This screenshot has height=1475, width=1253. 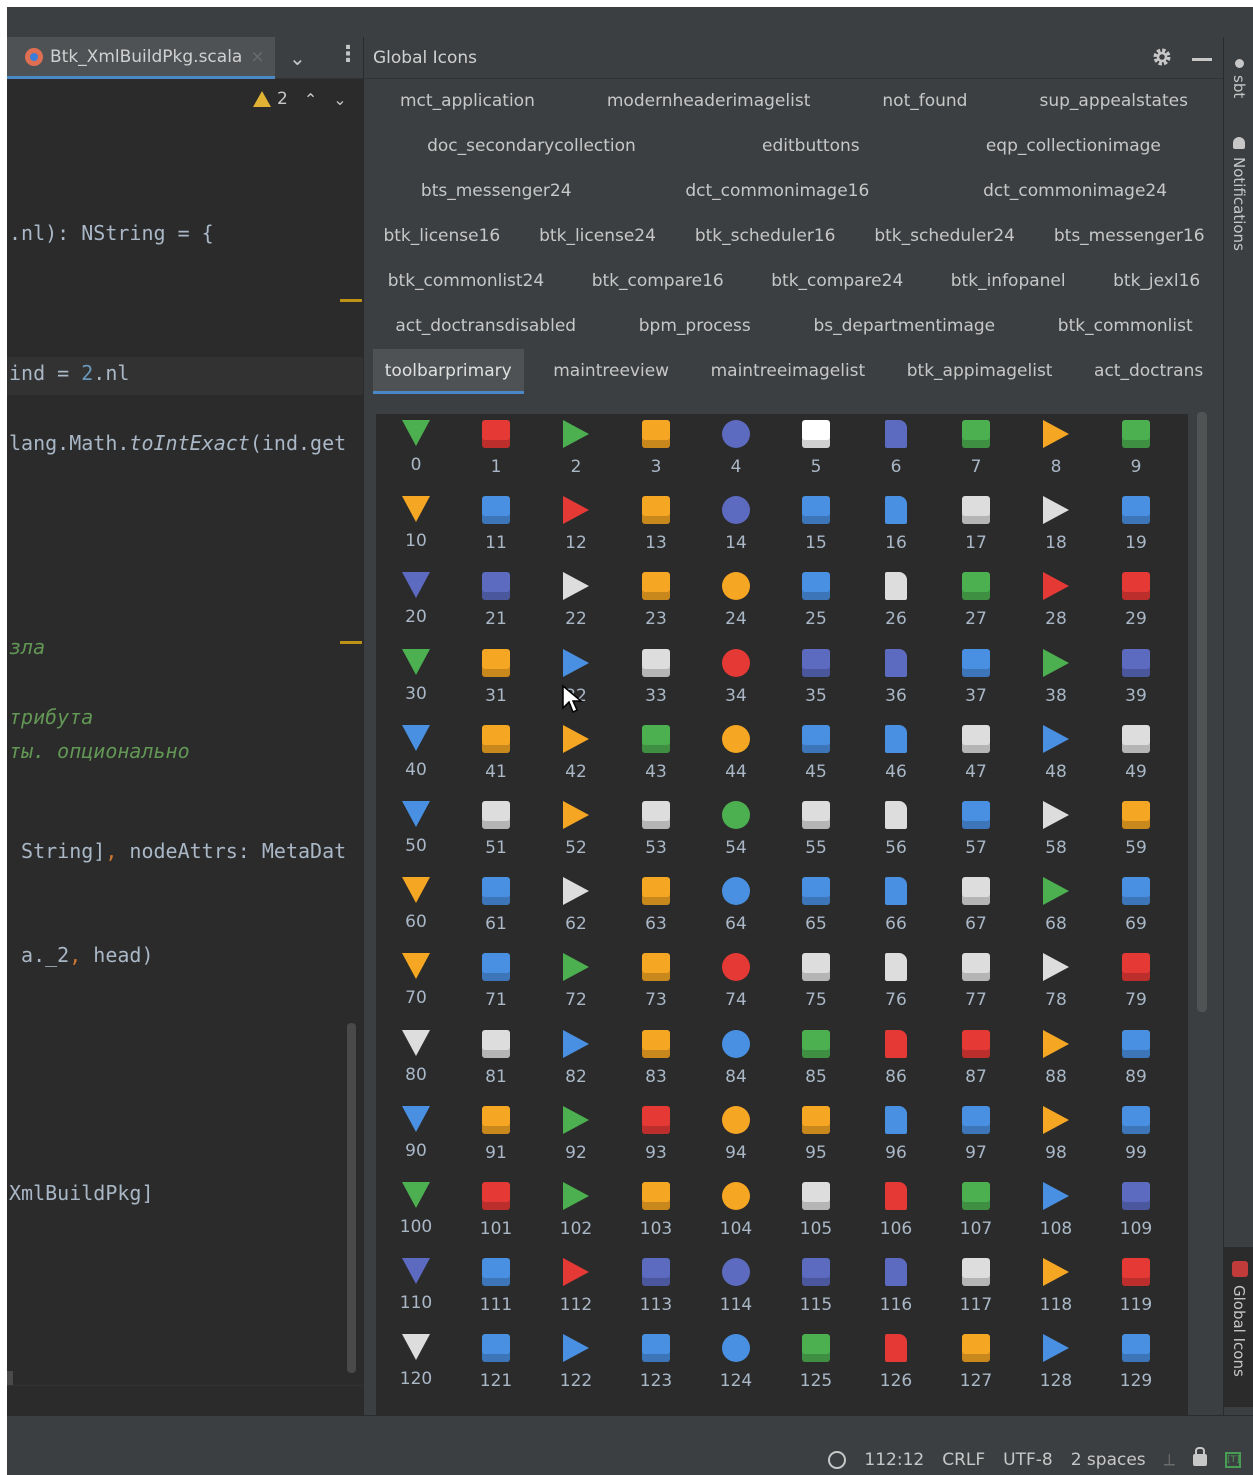 I want to click on icon-cell: 11, so click(x=496, y=528).